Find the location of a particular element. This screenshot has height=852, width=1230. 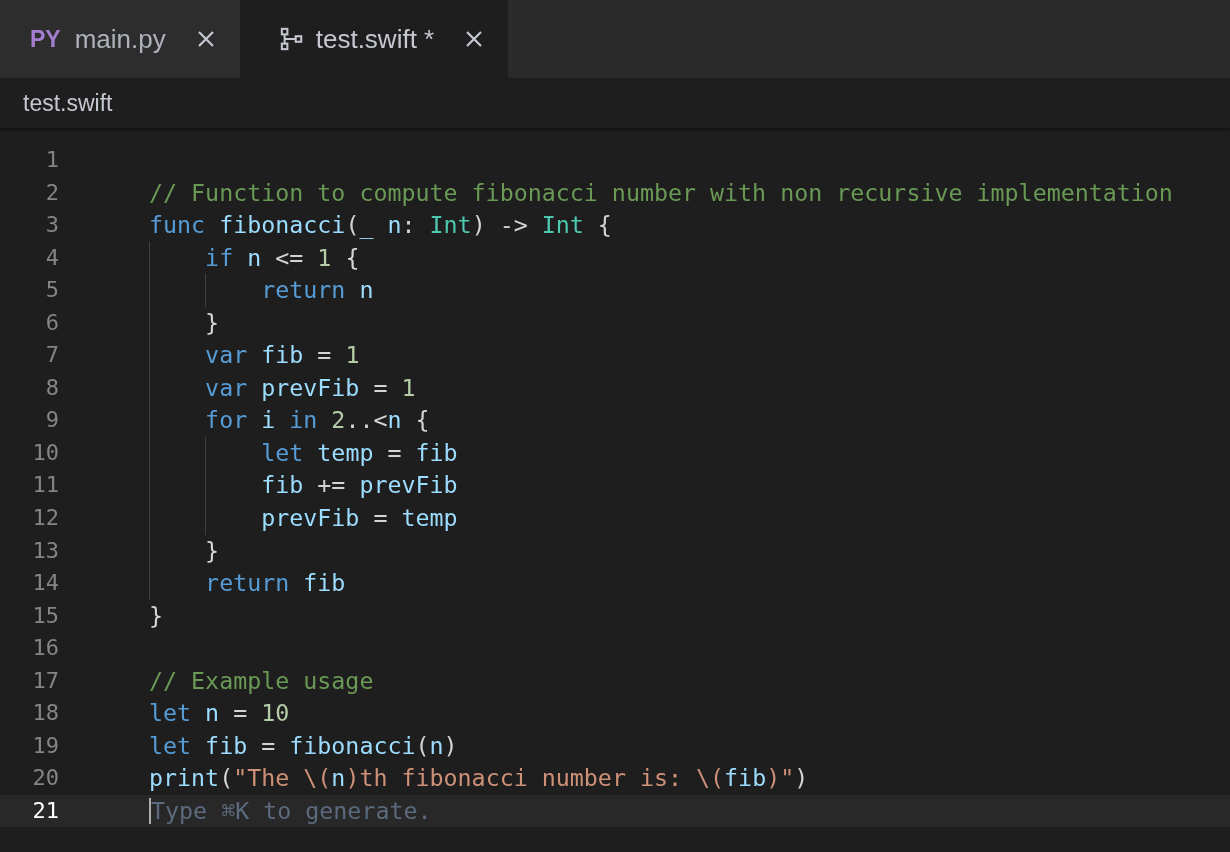

line-number: 5 is located at coordinates (51, 290).